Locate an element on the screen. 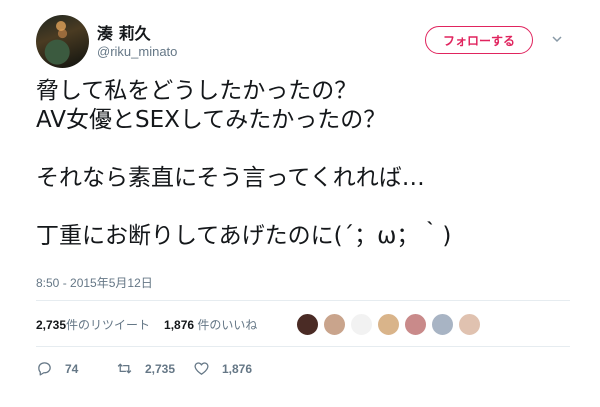 The height and width of the screenshot is (407, 600). like-button: 1,876 is located at coordinates (222, 368).